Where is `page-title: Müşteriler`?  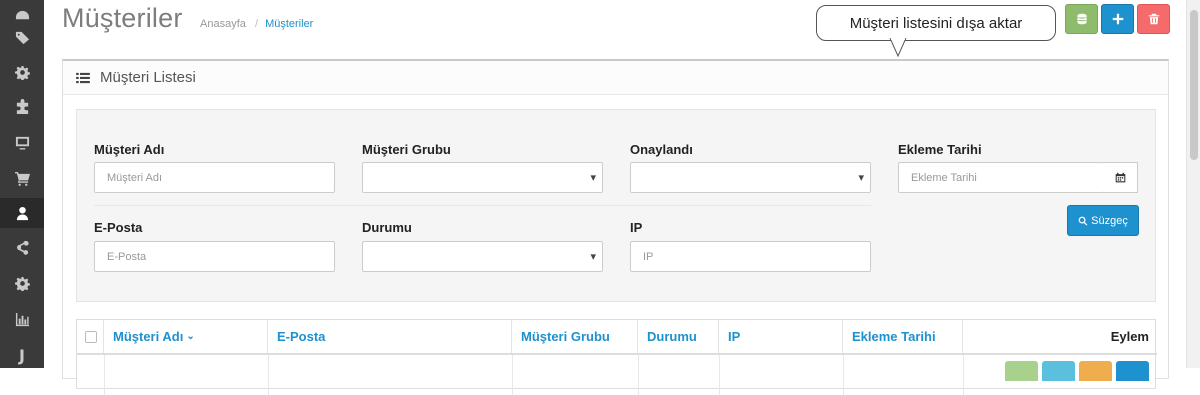 page-title: Müşteriler is located at coordinates (122, 18).